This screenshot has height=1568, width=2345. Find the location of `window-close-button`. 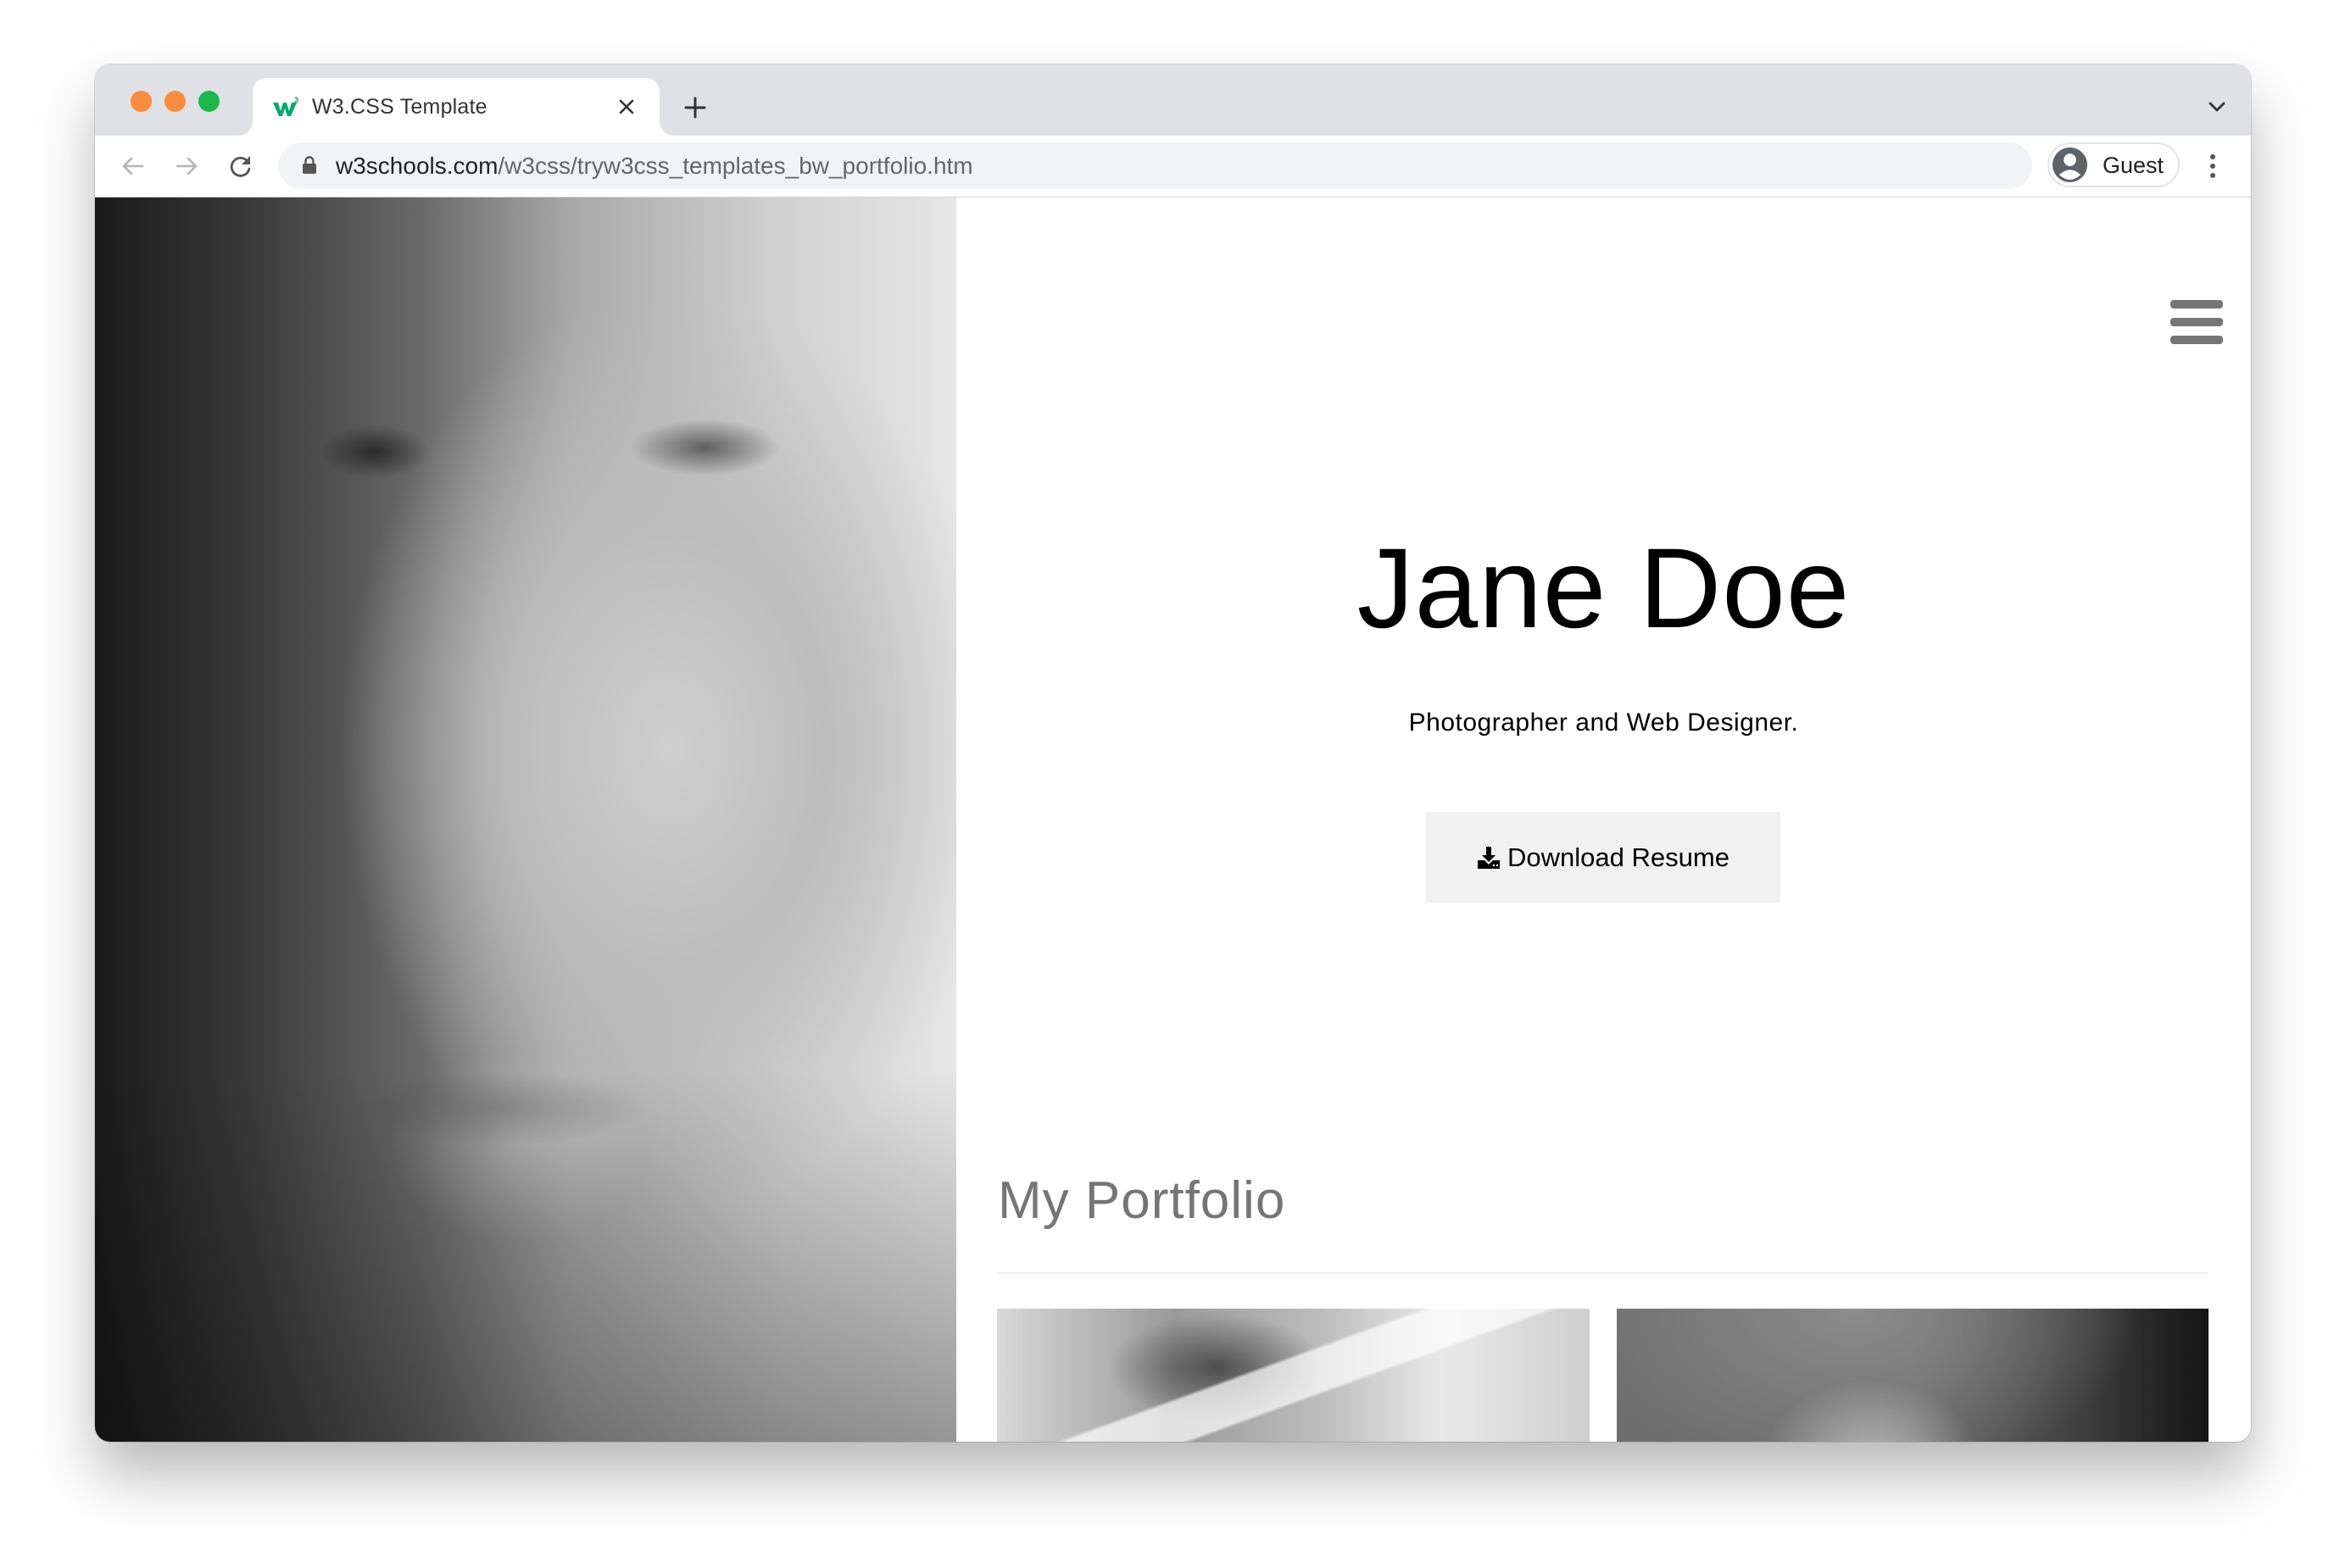

window-close-button is located at coordinates (141, 101).